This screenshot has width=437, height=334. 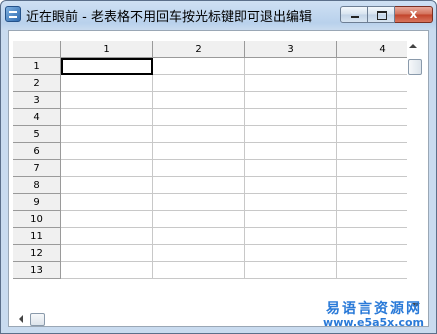 I want to click on watermark-text: 易语言资源网, so click(x=374, y=309).